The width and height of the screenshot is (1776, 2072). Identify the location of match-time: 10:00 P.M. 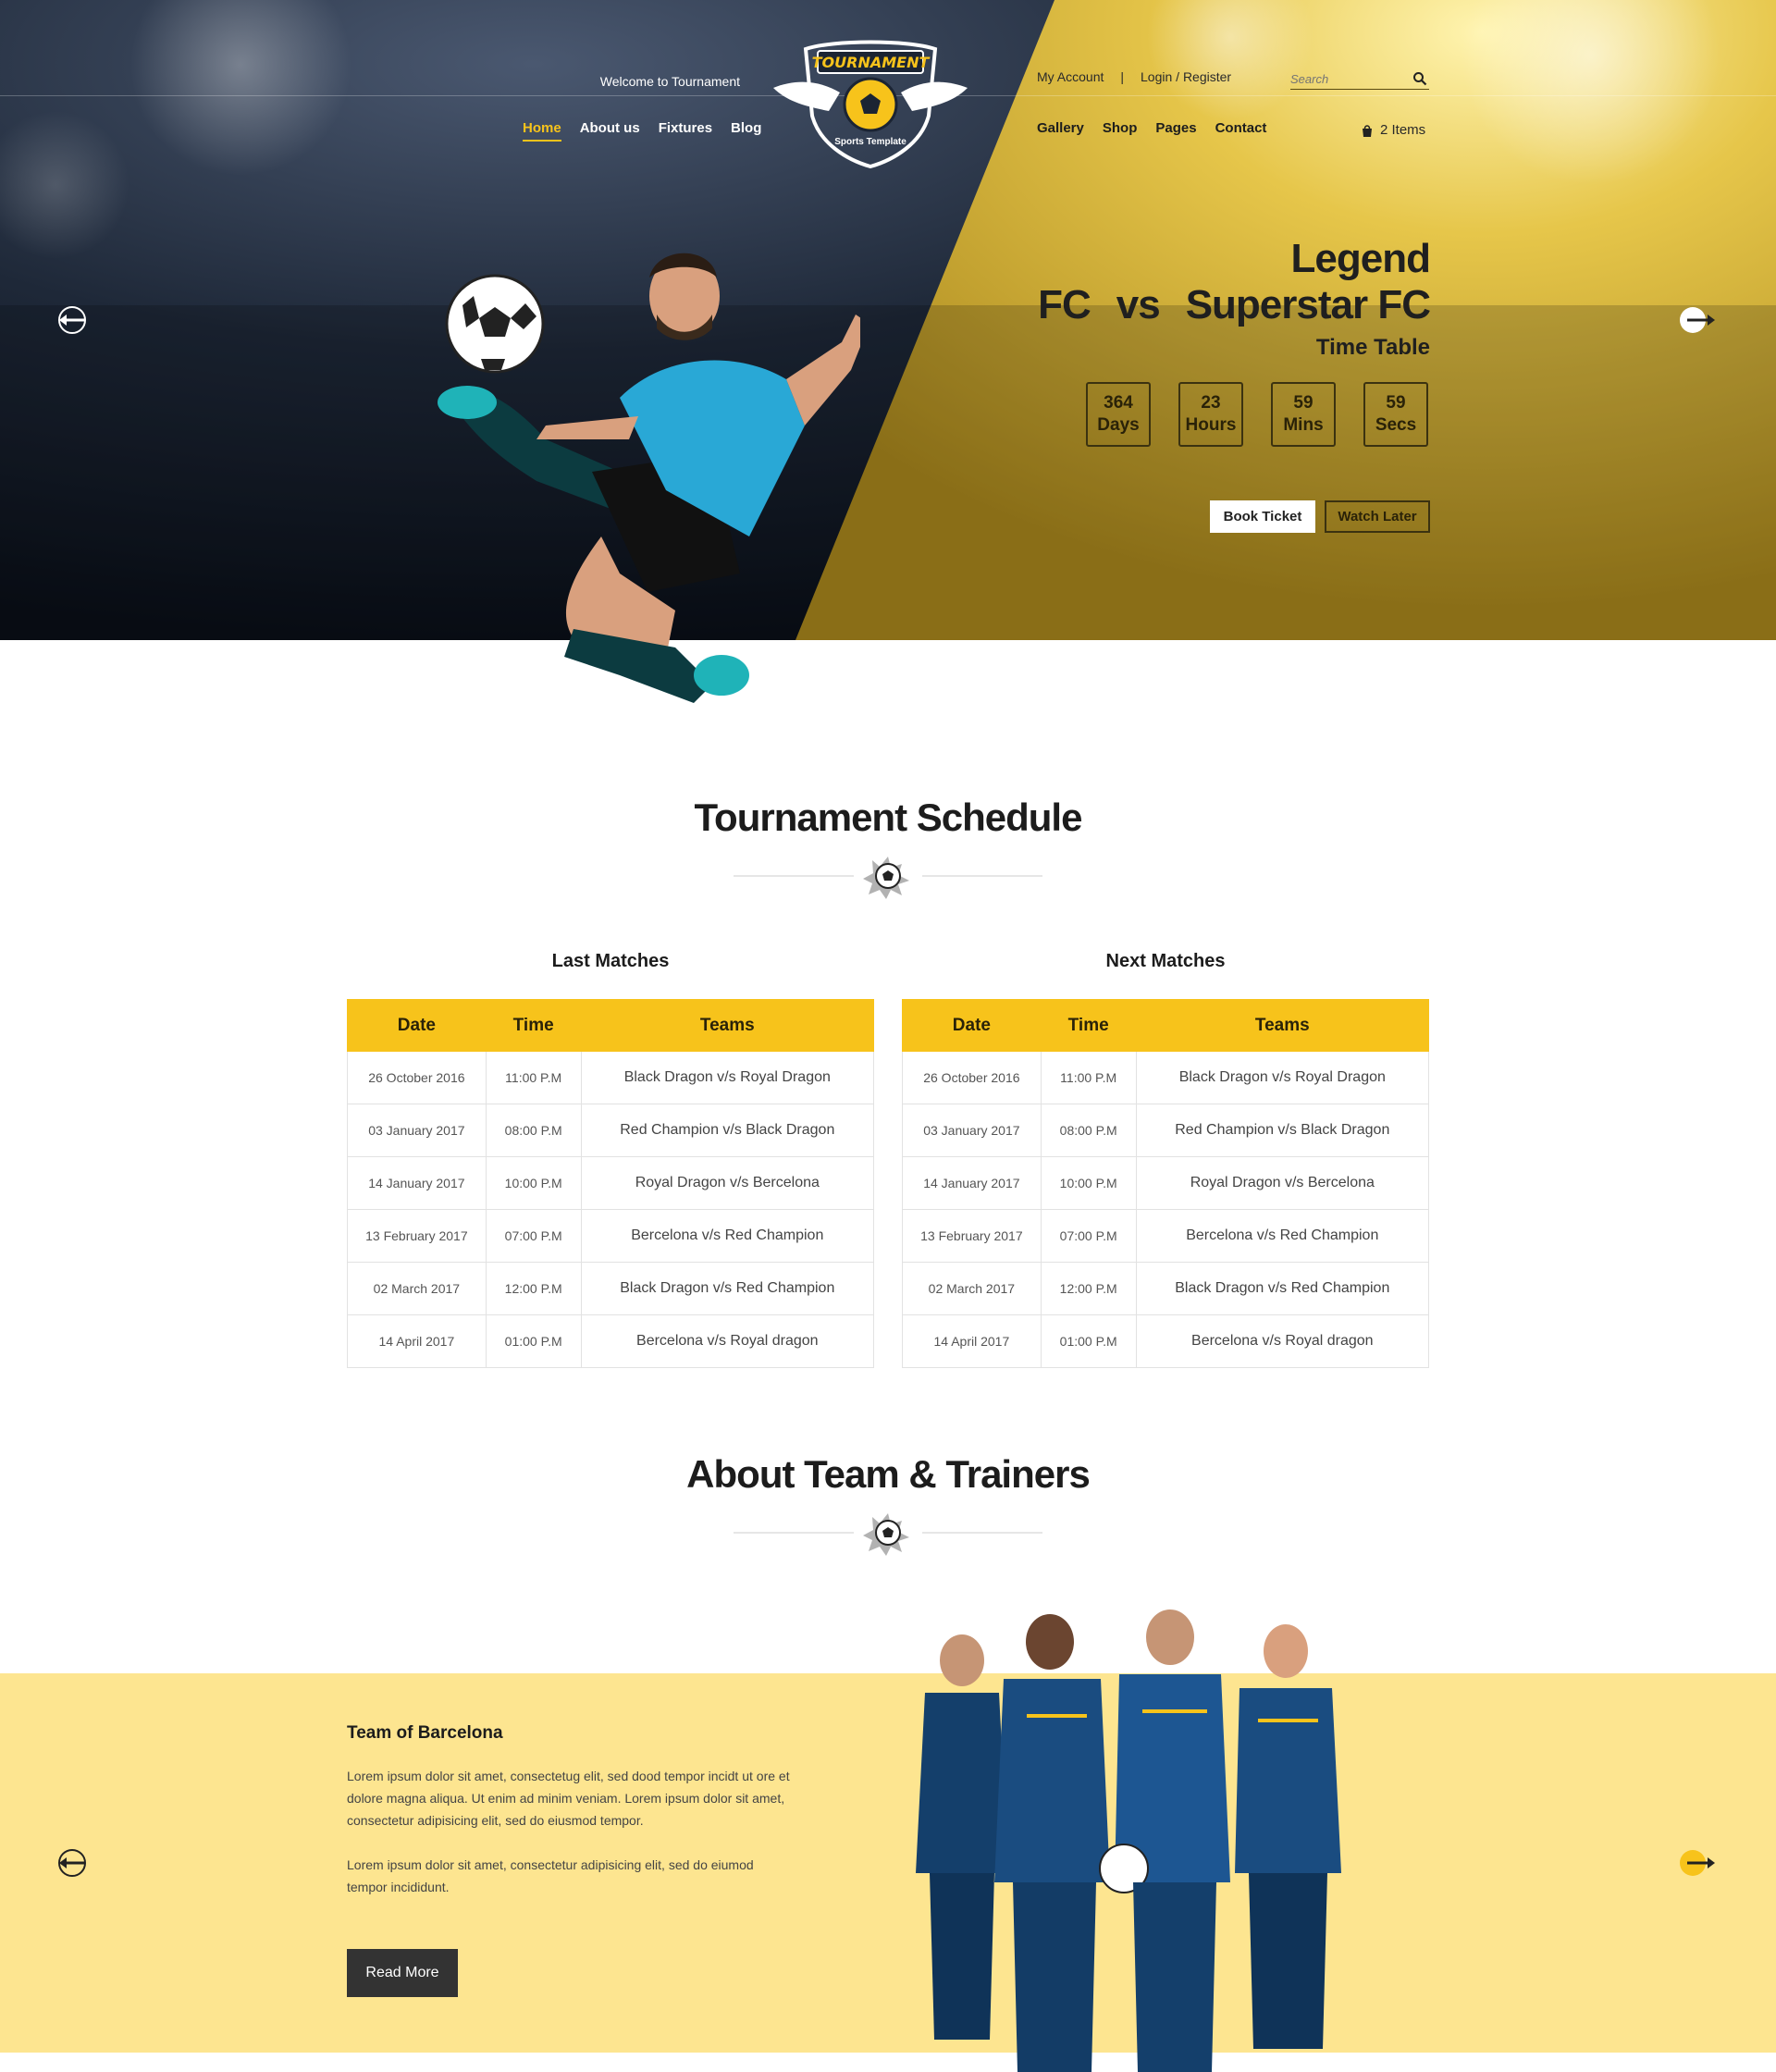
(1089, 1183).